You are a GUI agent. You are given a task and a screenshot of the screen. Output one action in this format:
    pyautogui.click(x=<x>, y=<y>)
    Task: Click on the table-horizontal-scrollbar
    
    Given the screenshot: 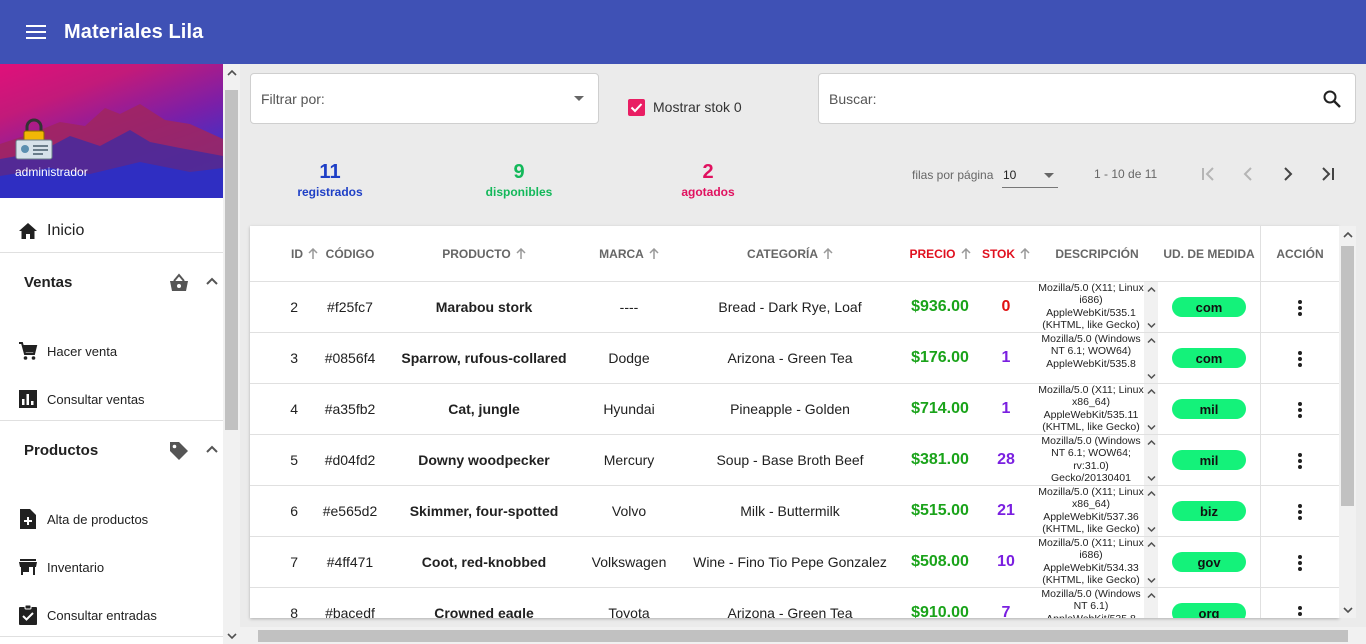 What is the action you would take?
    pyautogui.click(x=803, y=635)
    